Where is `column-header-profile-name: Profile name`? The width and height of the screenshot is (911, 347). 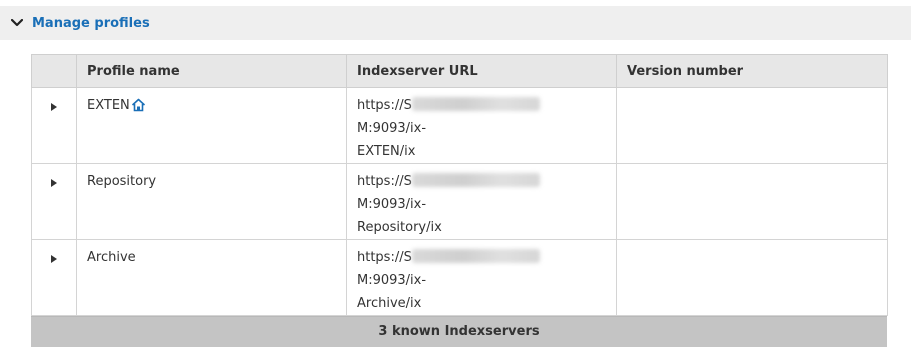 column-header-profile-name: Profile name is located at coordinates (211, 71).